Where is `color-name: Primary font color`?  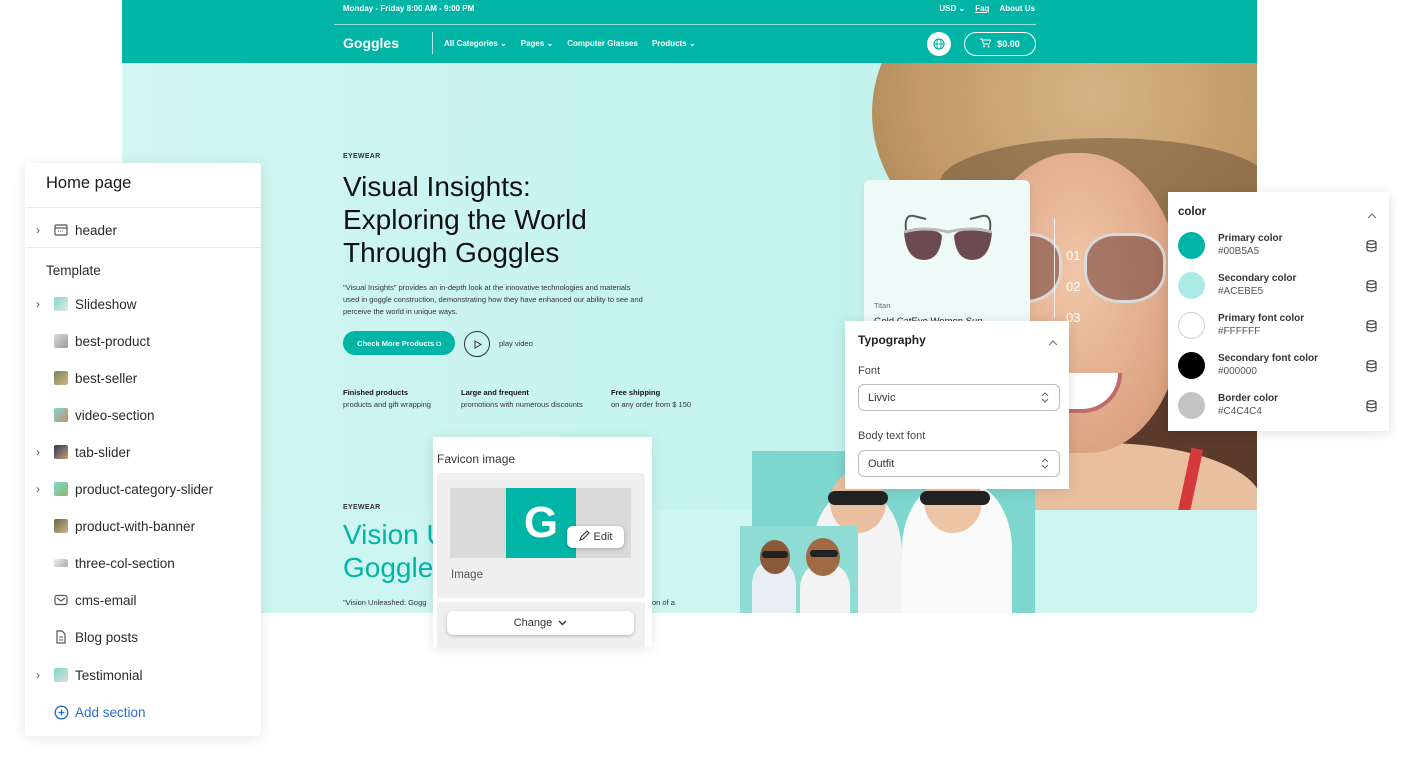 color-name: Primary font color is located at coordinates (1261, 318).